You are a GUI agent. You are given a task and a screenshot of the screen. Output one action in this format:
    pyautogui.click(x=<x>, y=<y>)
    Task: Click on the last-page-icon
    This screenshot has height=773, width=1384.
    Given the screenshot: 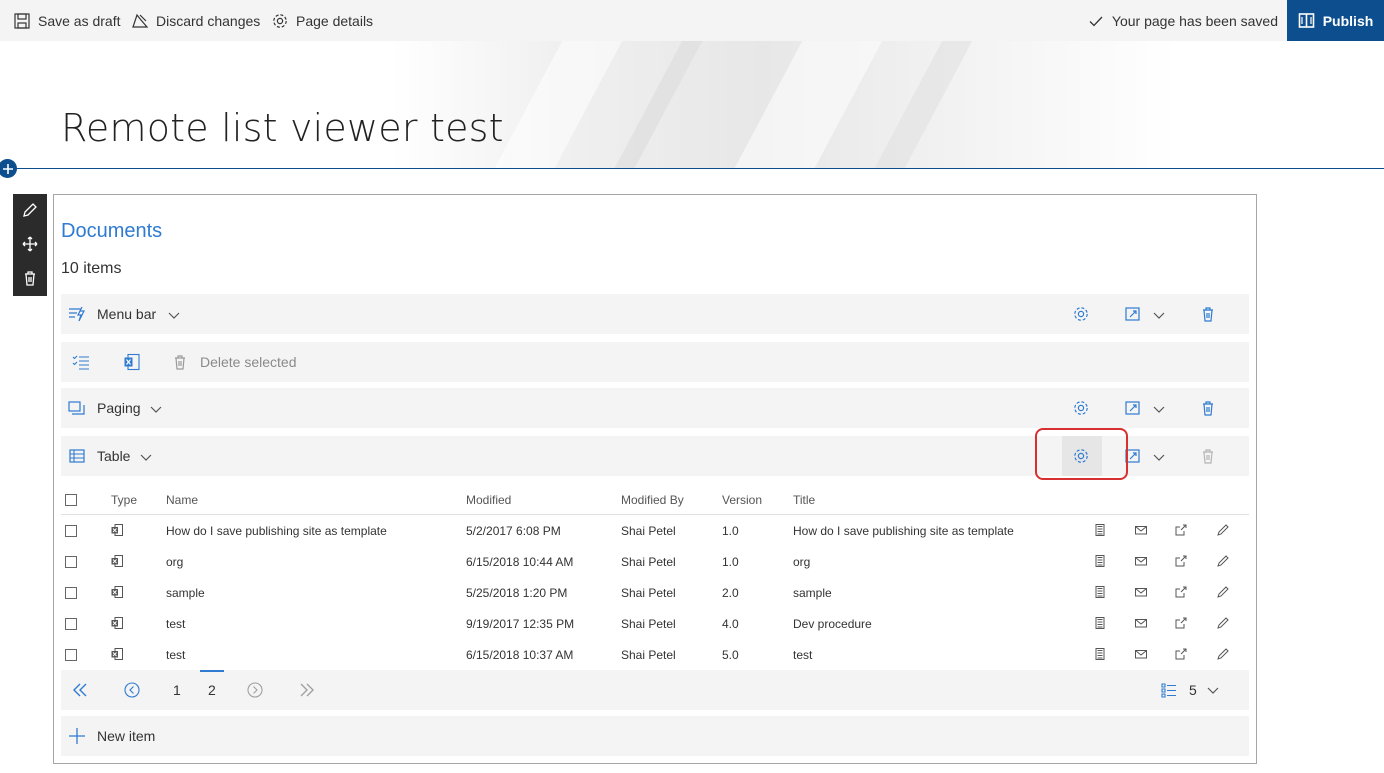 What is the action you would take?
    pyautogui.click(x=307, y=690)
    